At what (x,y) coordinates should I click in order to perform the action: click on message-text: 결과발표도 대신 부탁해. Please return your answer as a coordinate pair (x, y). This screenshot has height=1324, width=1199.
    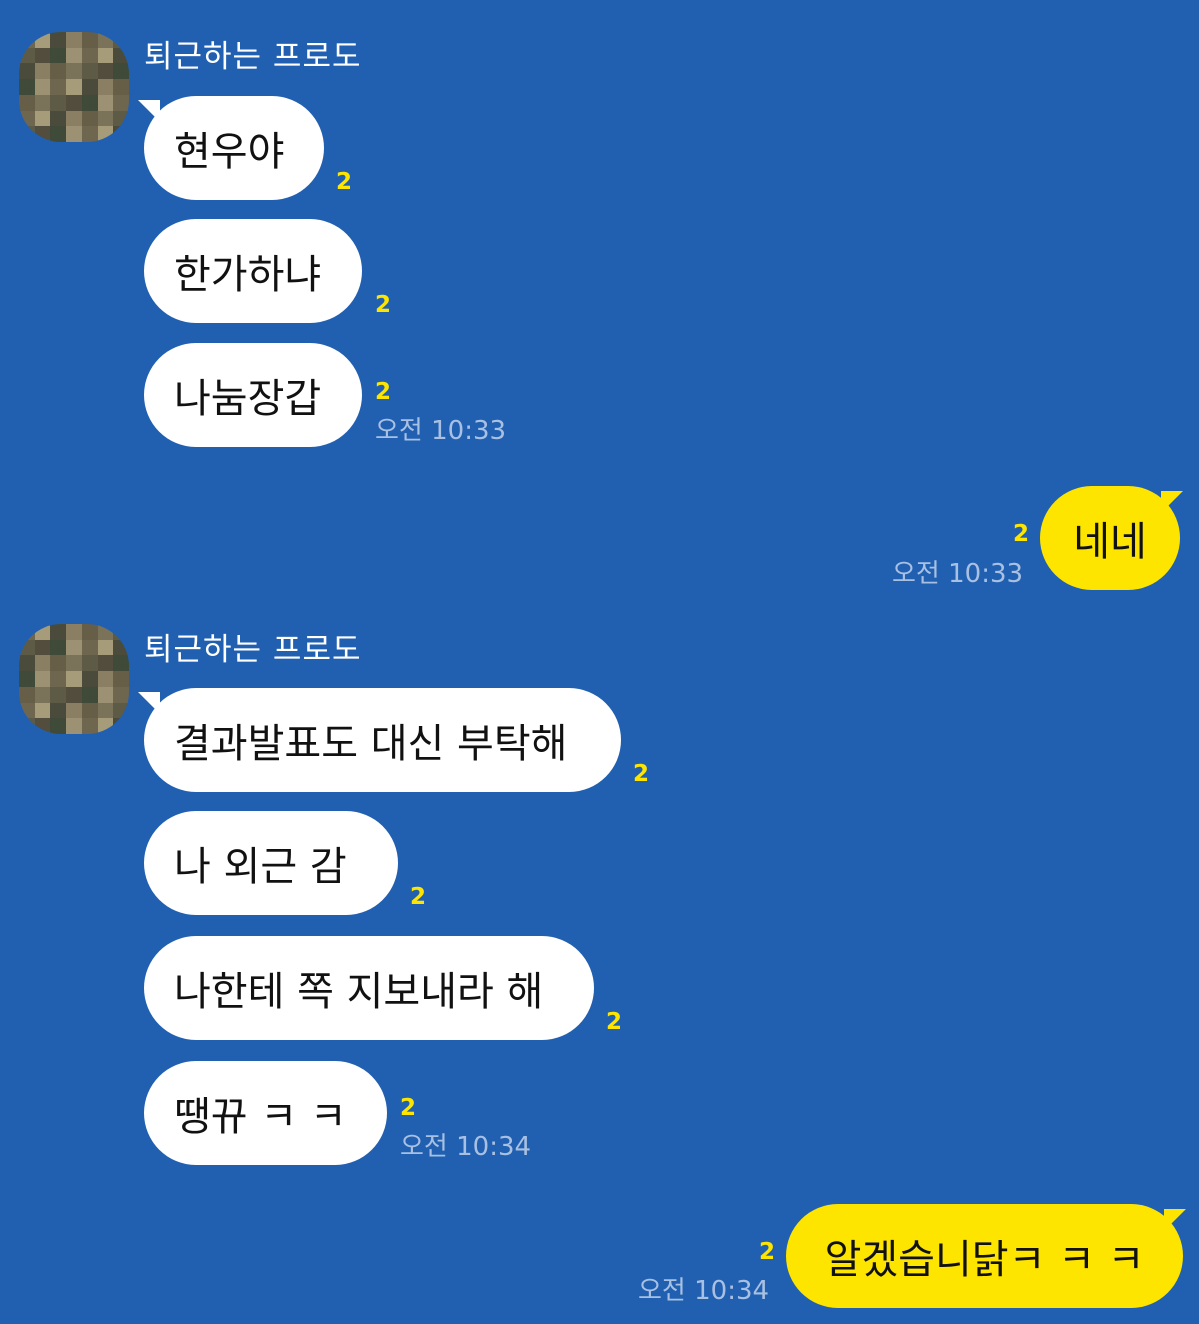
    Looking at the image, I should click on (371, 744).